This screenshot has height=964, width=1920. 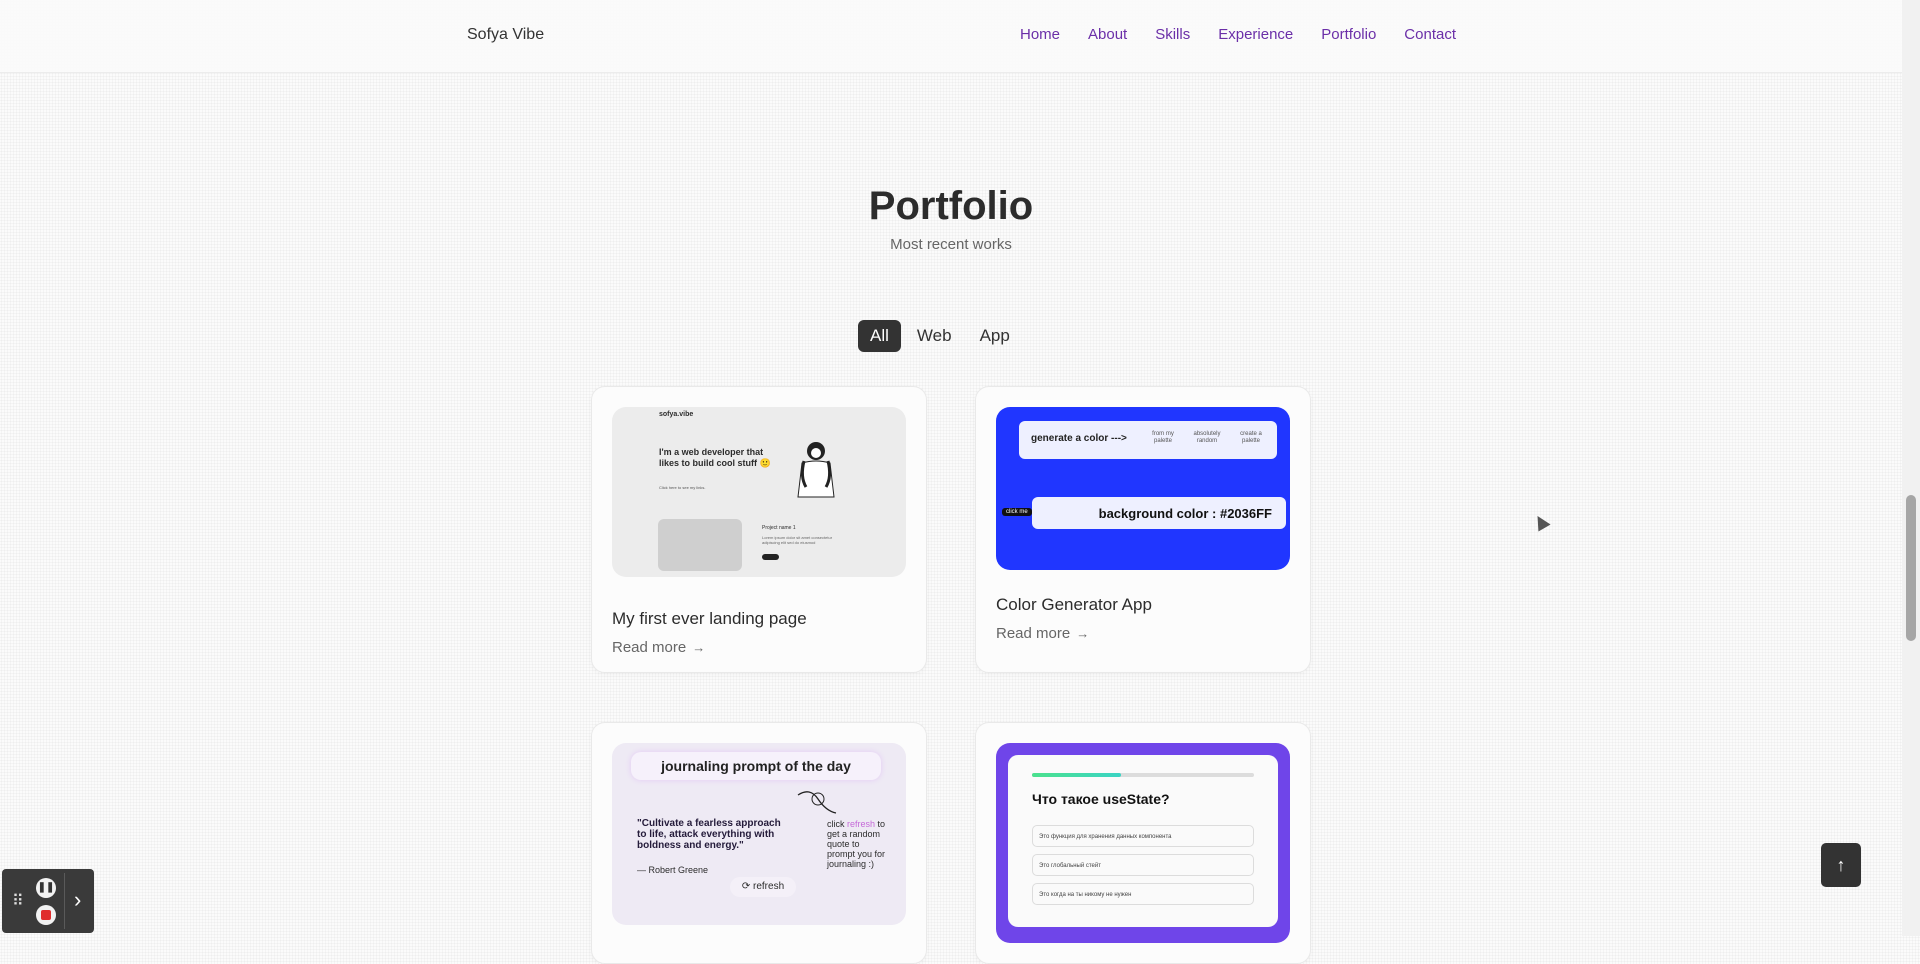 What do you see at coordinates (77, 900) in the screenshot?
I see `chevron-right-icon: ›` at bounding box center [77, 900].